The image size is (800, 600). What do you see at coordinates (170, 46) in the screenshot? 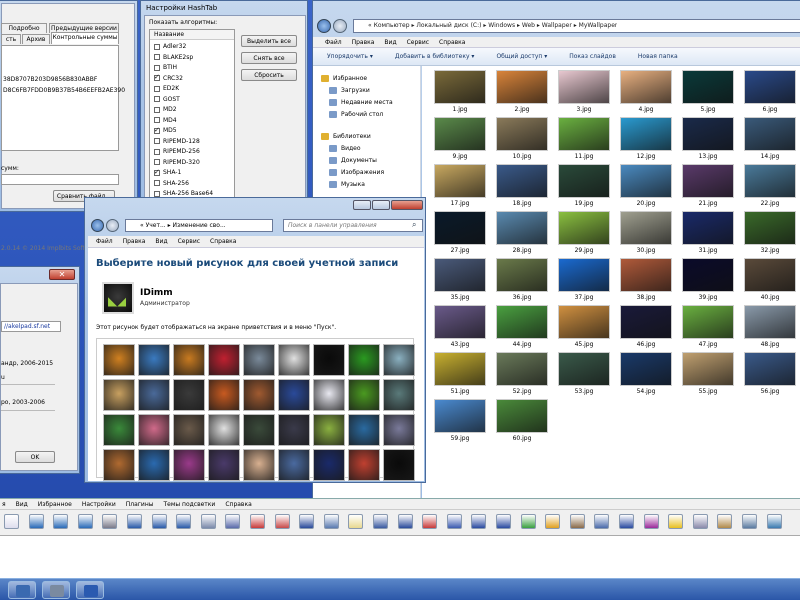
I see `algorithm-item: Adler32` at bounding box center [170, 46].